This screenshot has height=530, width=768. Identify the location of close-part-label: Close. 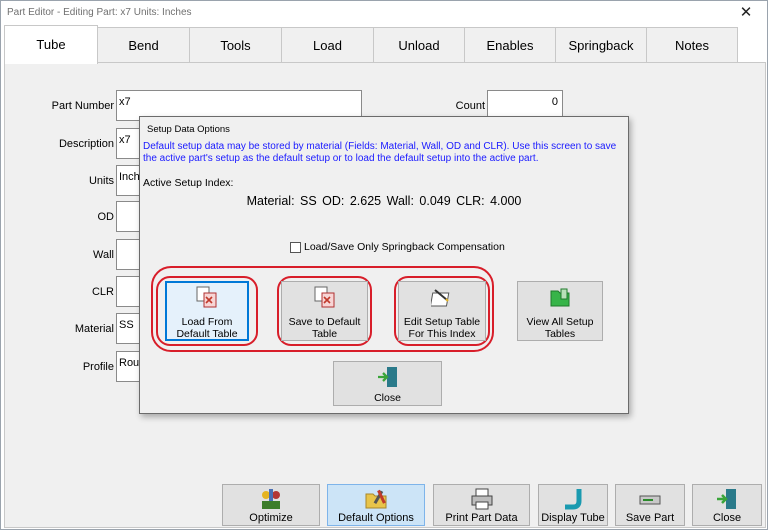
(727, 518).